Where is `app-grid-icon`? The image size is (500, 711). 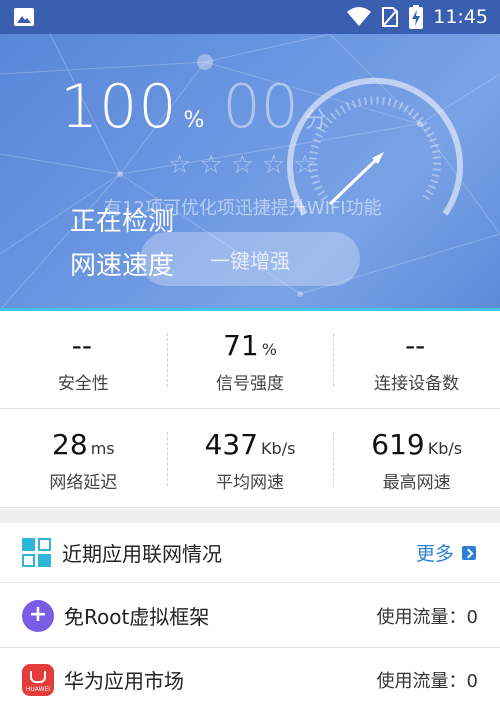
app-grid-icon is located at coordinates (37, 552).